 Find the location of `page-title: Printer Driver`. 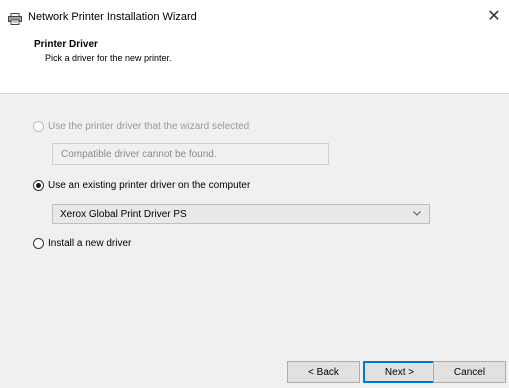

page-title: Printer Driver is located at coordinates (66, 44).